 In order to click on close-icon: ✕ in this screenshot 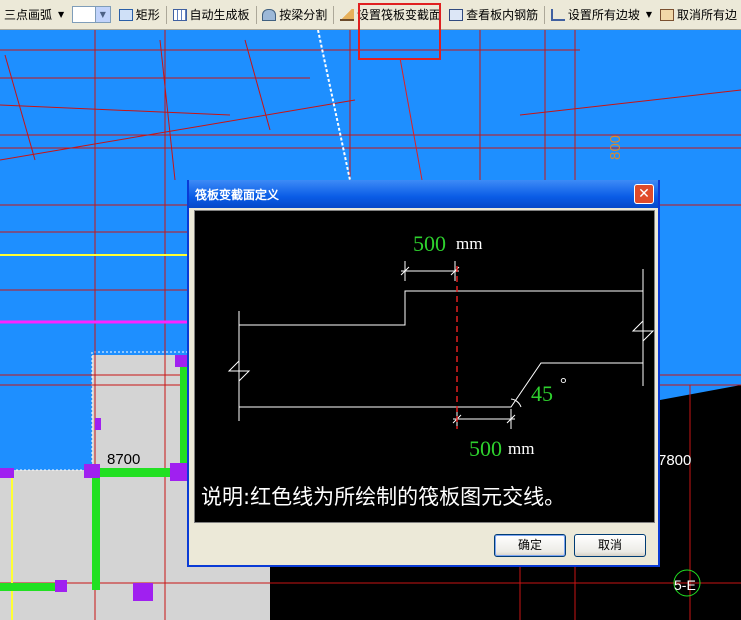, I will do `click(644, 194)`.